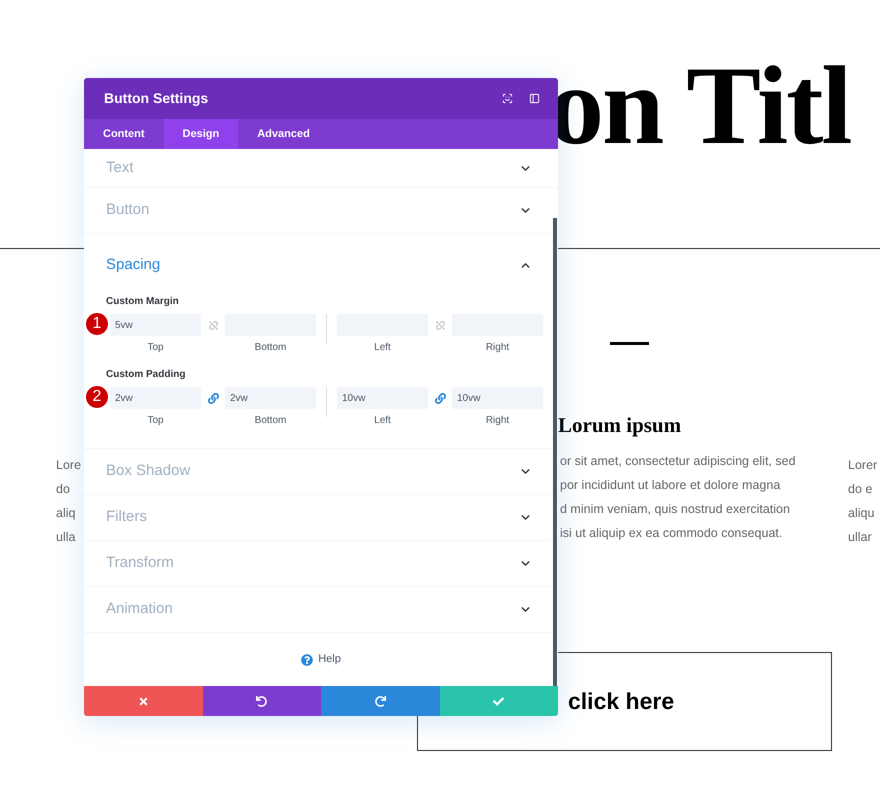  Describe the element at coordinates (66, 513) in the screenshot. I see `body-text: aliq` at that location.